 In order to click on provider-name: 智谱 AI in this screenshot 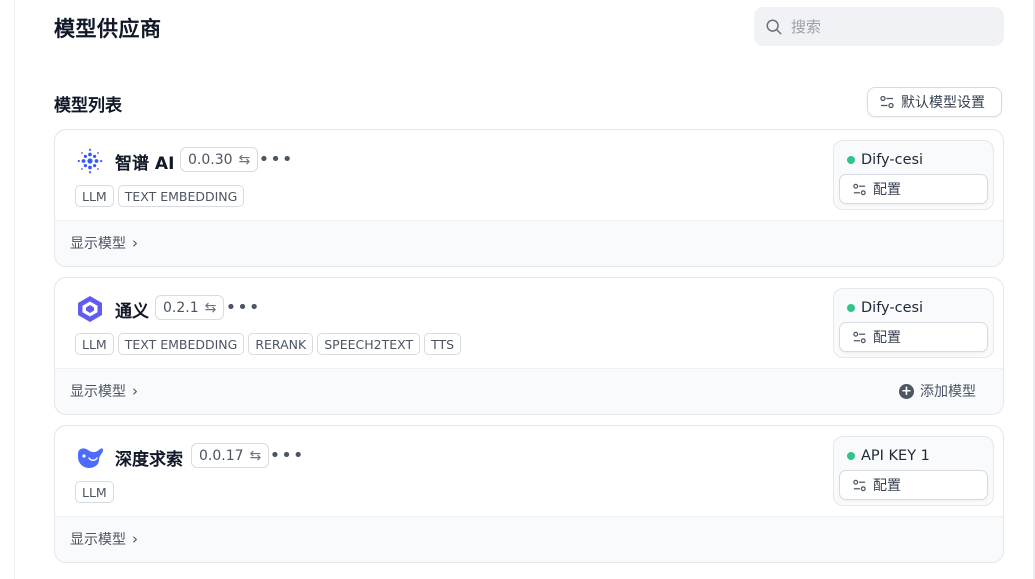, I will do `click(145, 164)`.